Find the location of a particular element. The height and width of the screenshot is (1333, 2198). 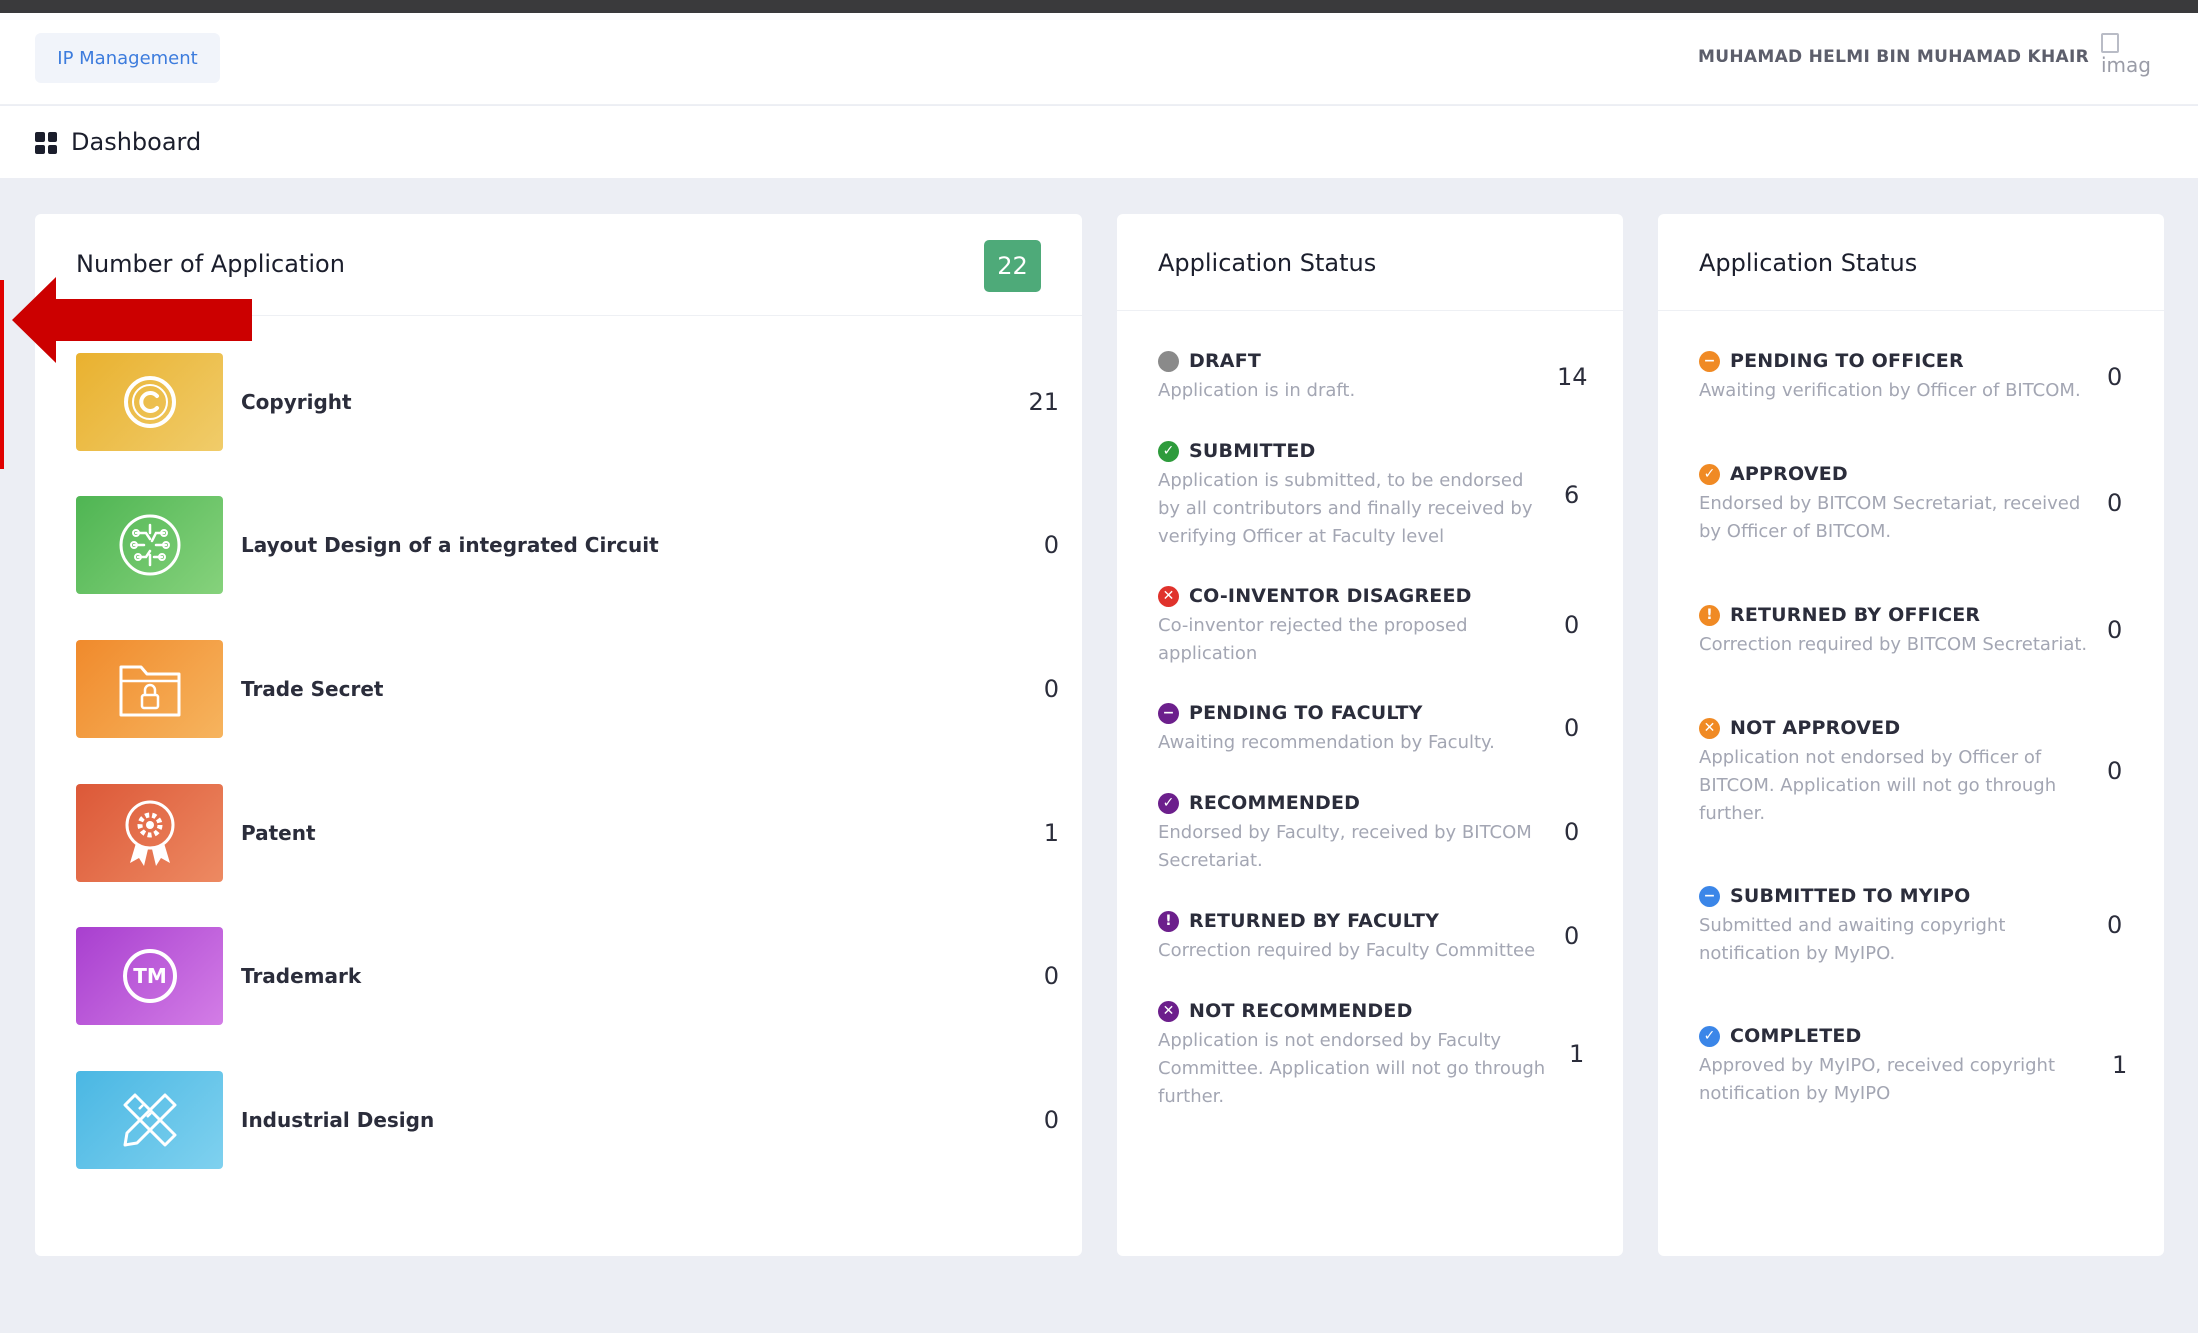

status-count: 14 is located at coordinates (1572, 377).